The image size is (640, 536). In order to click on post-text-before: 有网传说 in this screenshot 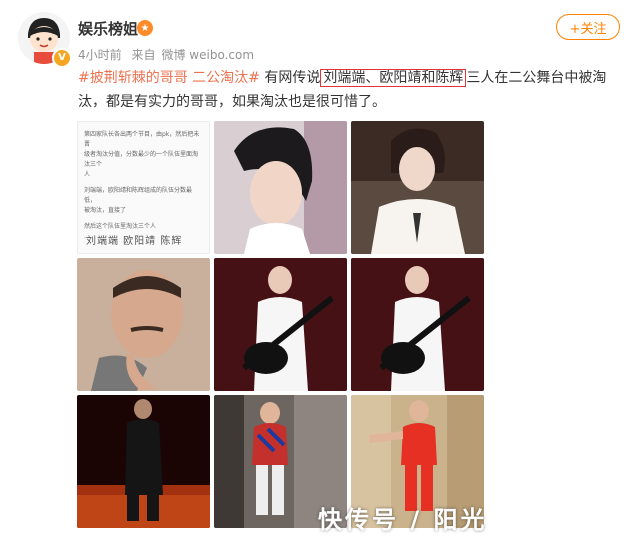, I will do `click(290, 78)`.